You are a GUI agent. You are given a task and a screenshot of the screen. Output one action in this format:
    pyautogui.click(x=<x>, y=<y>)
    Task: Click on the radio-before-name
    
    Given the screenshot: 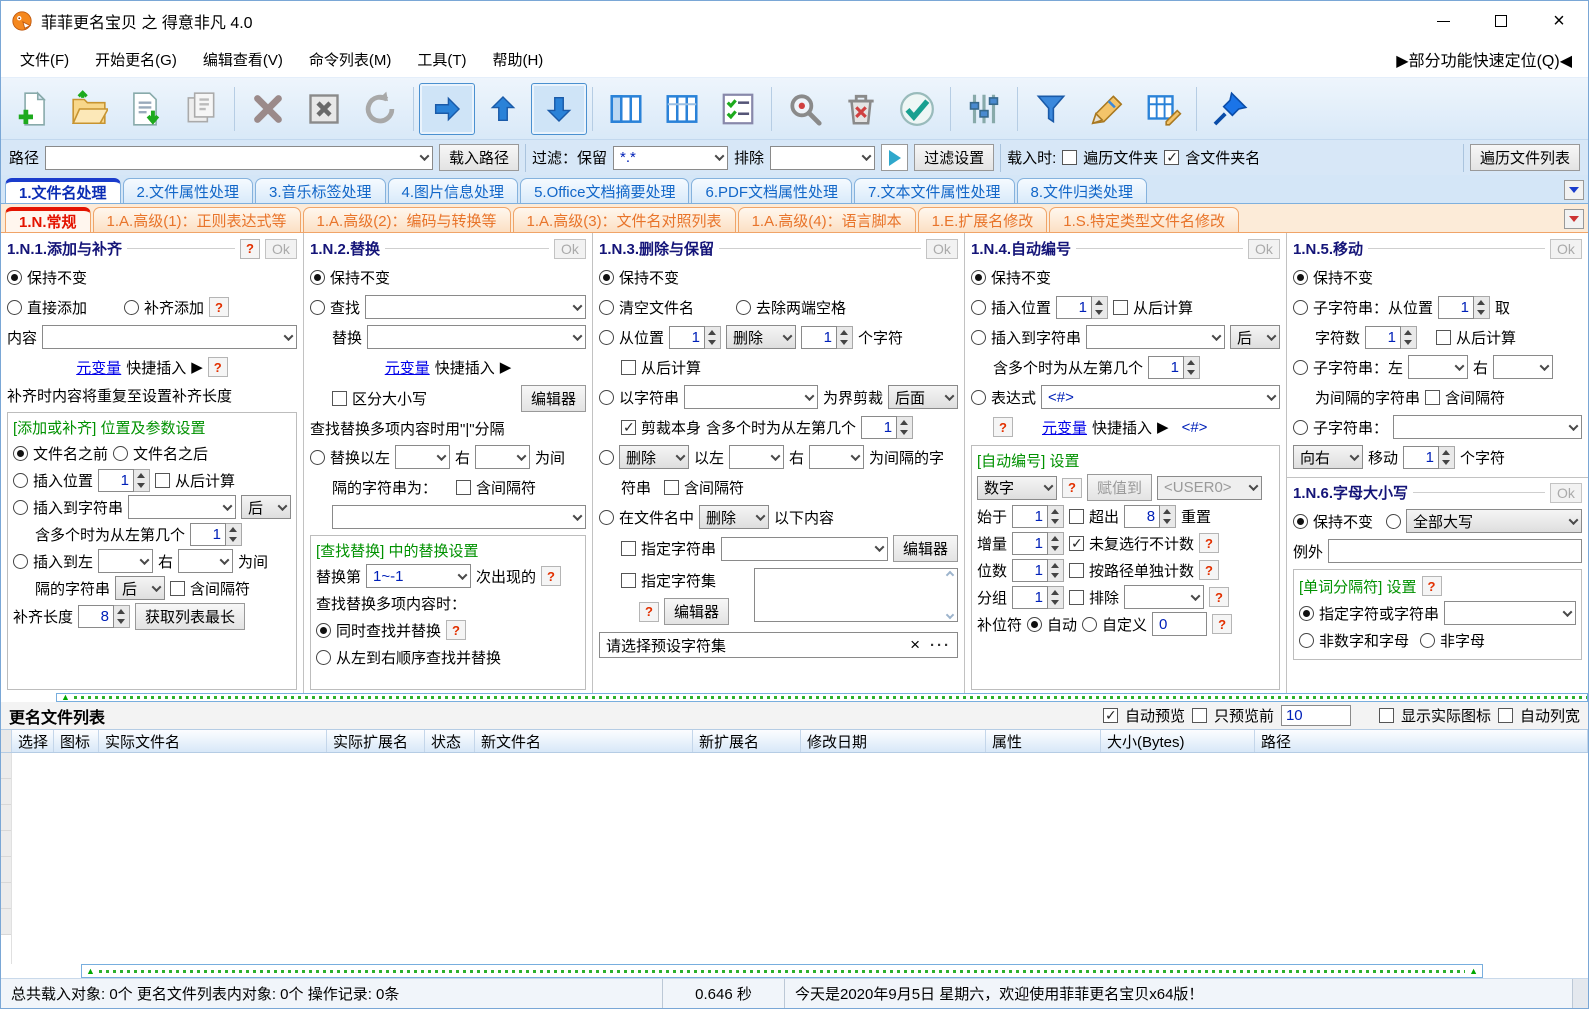 What is the action you would take?
    pyautogui.click(x=20, y=453)
    